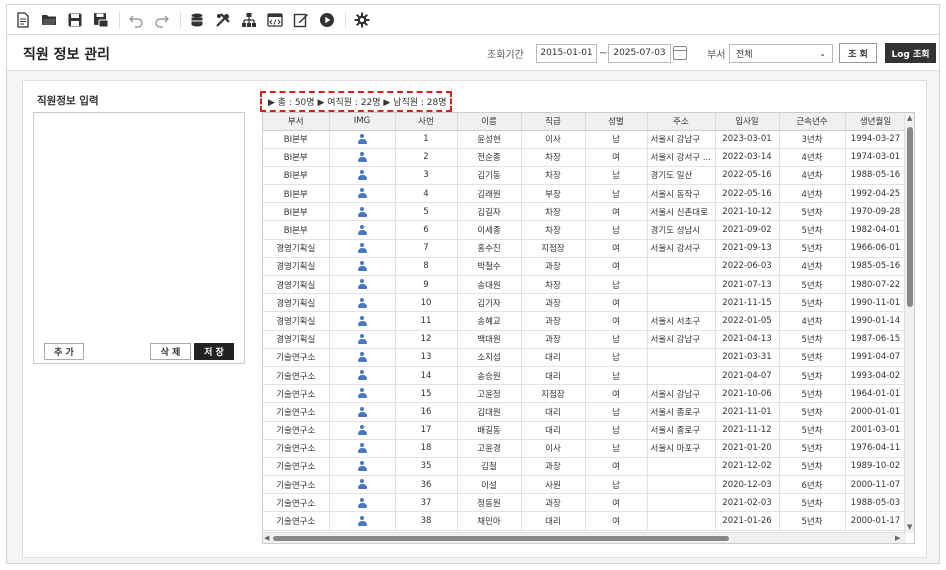  I want to click on vertical-scrollbar: ▲ ▼, so click(909, 323).